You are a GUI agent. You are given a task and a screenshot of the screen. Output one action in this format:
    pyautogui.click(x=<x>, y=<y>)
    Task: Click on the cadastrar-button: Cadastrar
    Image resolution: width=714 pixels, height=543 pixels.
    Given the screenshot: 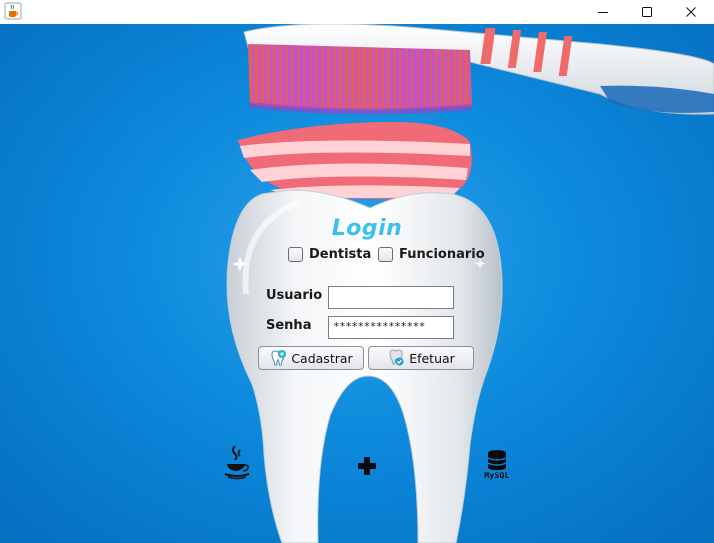 What is the action you would take?
    pyautogui.click(x=311, y=358)
    